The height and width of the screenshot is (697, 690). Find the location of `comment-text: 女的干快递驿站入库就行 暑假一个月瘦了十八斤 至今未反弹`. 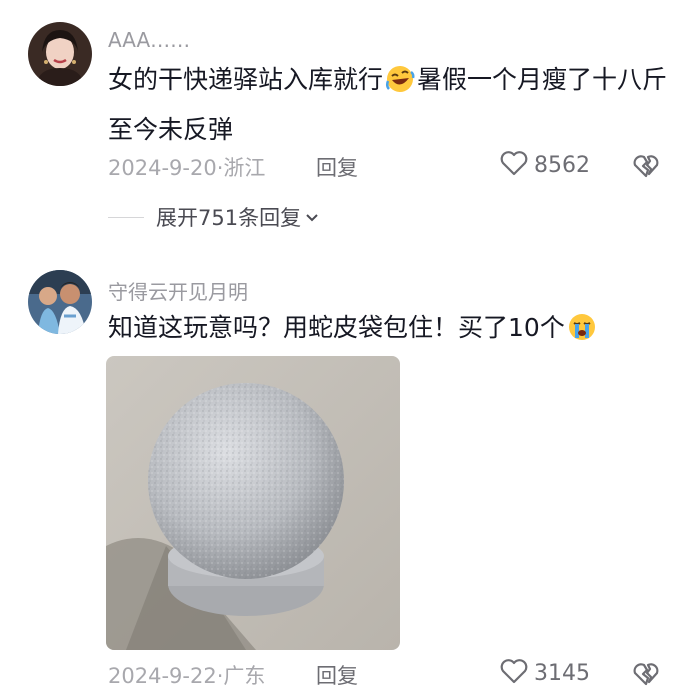

comment-text: 女的干快递驿站入库就行 暑假一个月瘦了十八斤 至今未反弹 is located at coordinates (388, 105).